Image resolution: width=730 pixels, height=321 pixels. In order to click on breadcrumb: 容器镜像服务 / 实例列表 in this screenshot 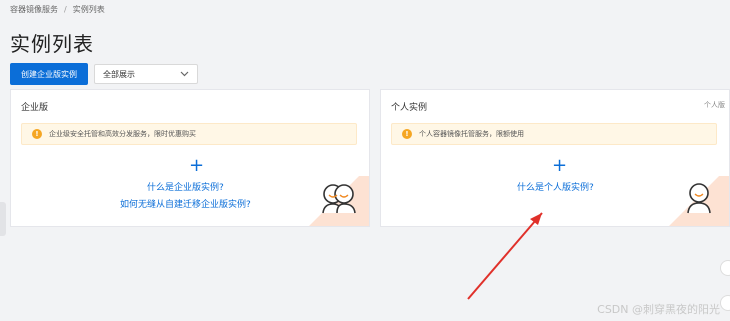, I will do `click(57, 9)`.